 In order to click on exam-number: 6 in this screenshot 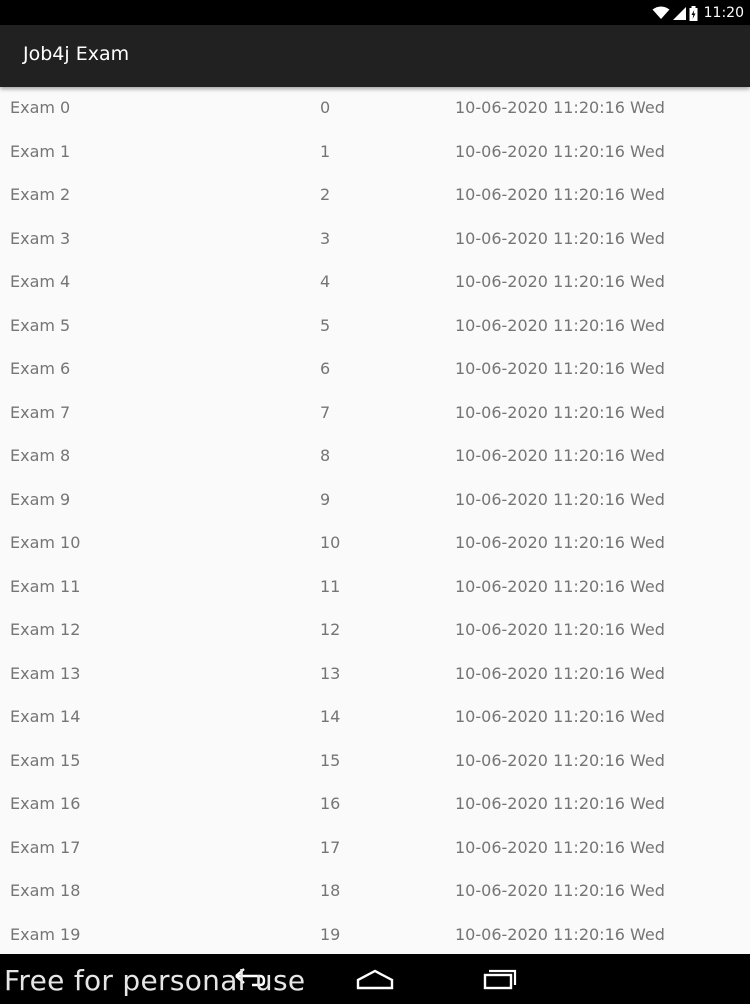, I will do `click(325, 368)`.